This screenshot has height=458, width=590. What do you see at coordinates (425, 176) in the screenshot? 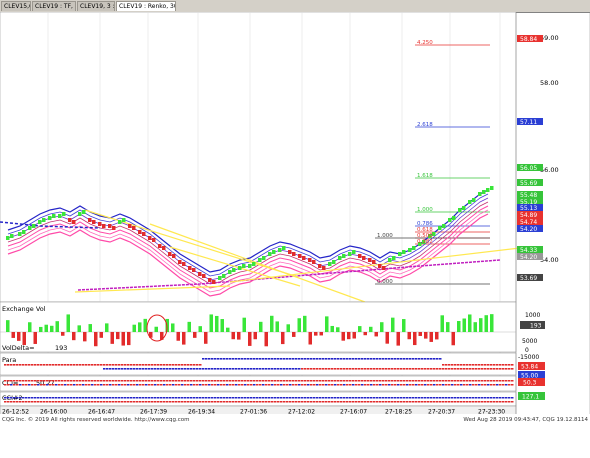
I see `fib-label: 1.618` at bounding box center [425, 176].